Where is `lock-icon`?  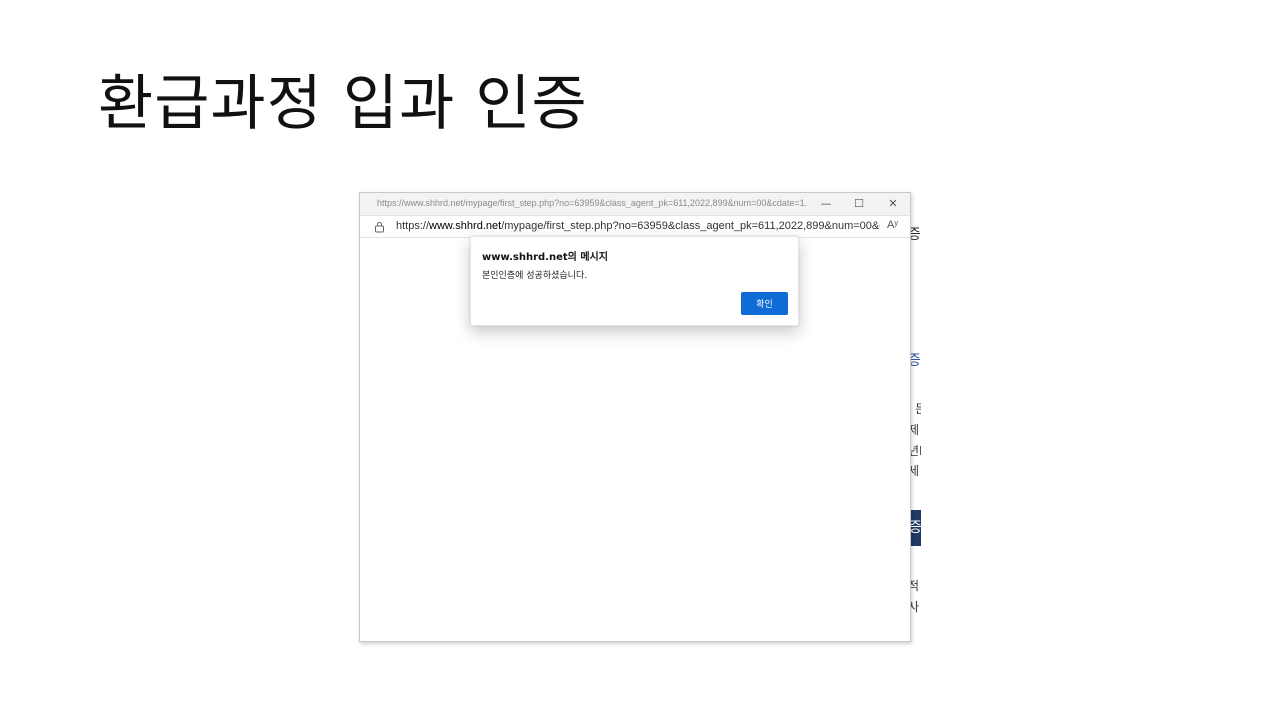 lock-icon is located at coordinates (379, 227).